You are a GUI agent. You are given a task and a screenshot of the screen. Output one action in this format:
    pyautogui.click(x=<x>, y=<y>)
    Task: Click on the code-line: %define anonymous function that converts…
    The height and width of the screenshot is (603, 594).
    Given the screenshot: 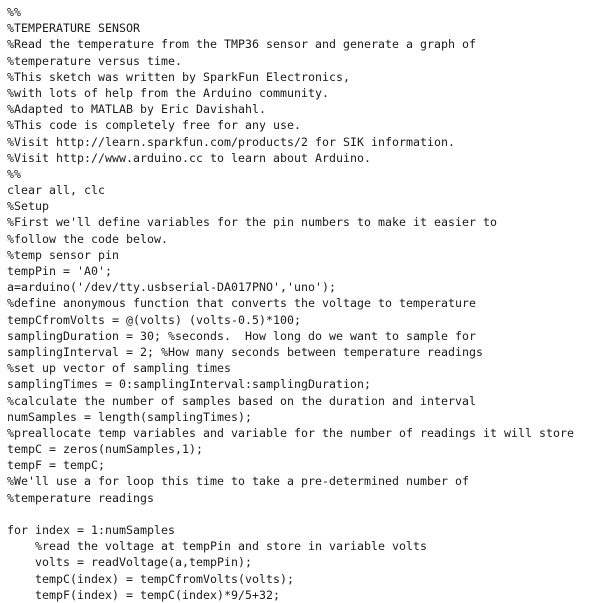 What is the action you would take?
    pyautogui.click(x=242, y=303)
    